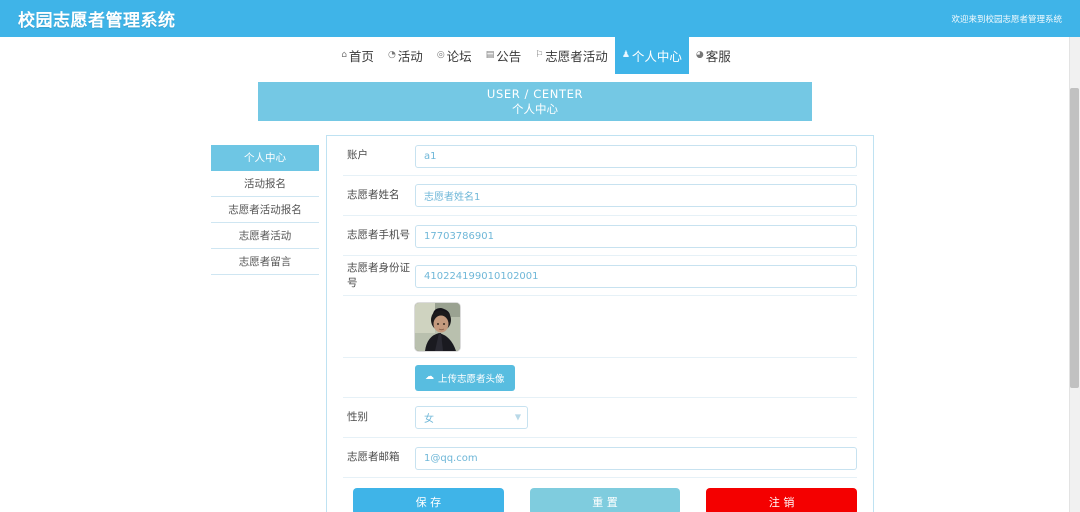 The width and height of the screenshot is (1080, 512). Describe the element at coordinates (718, 56) in the screenshot. I see `nav-label-support: 客服` at that location.